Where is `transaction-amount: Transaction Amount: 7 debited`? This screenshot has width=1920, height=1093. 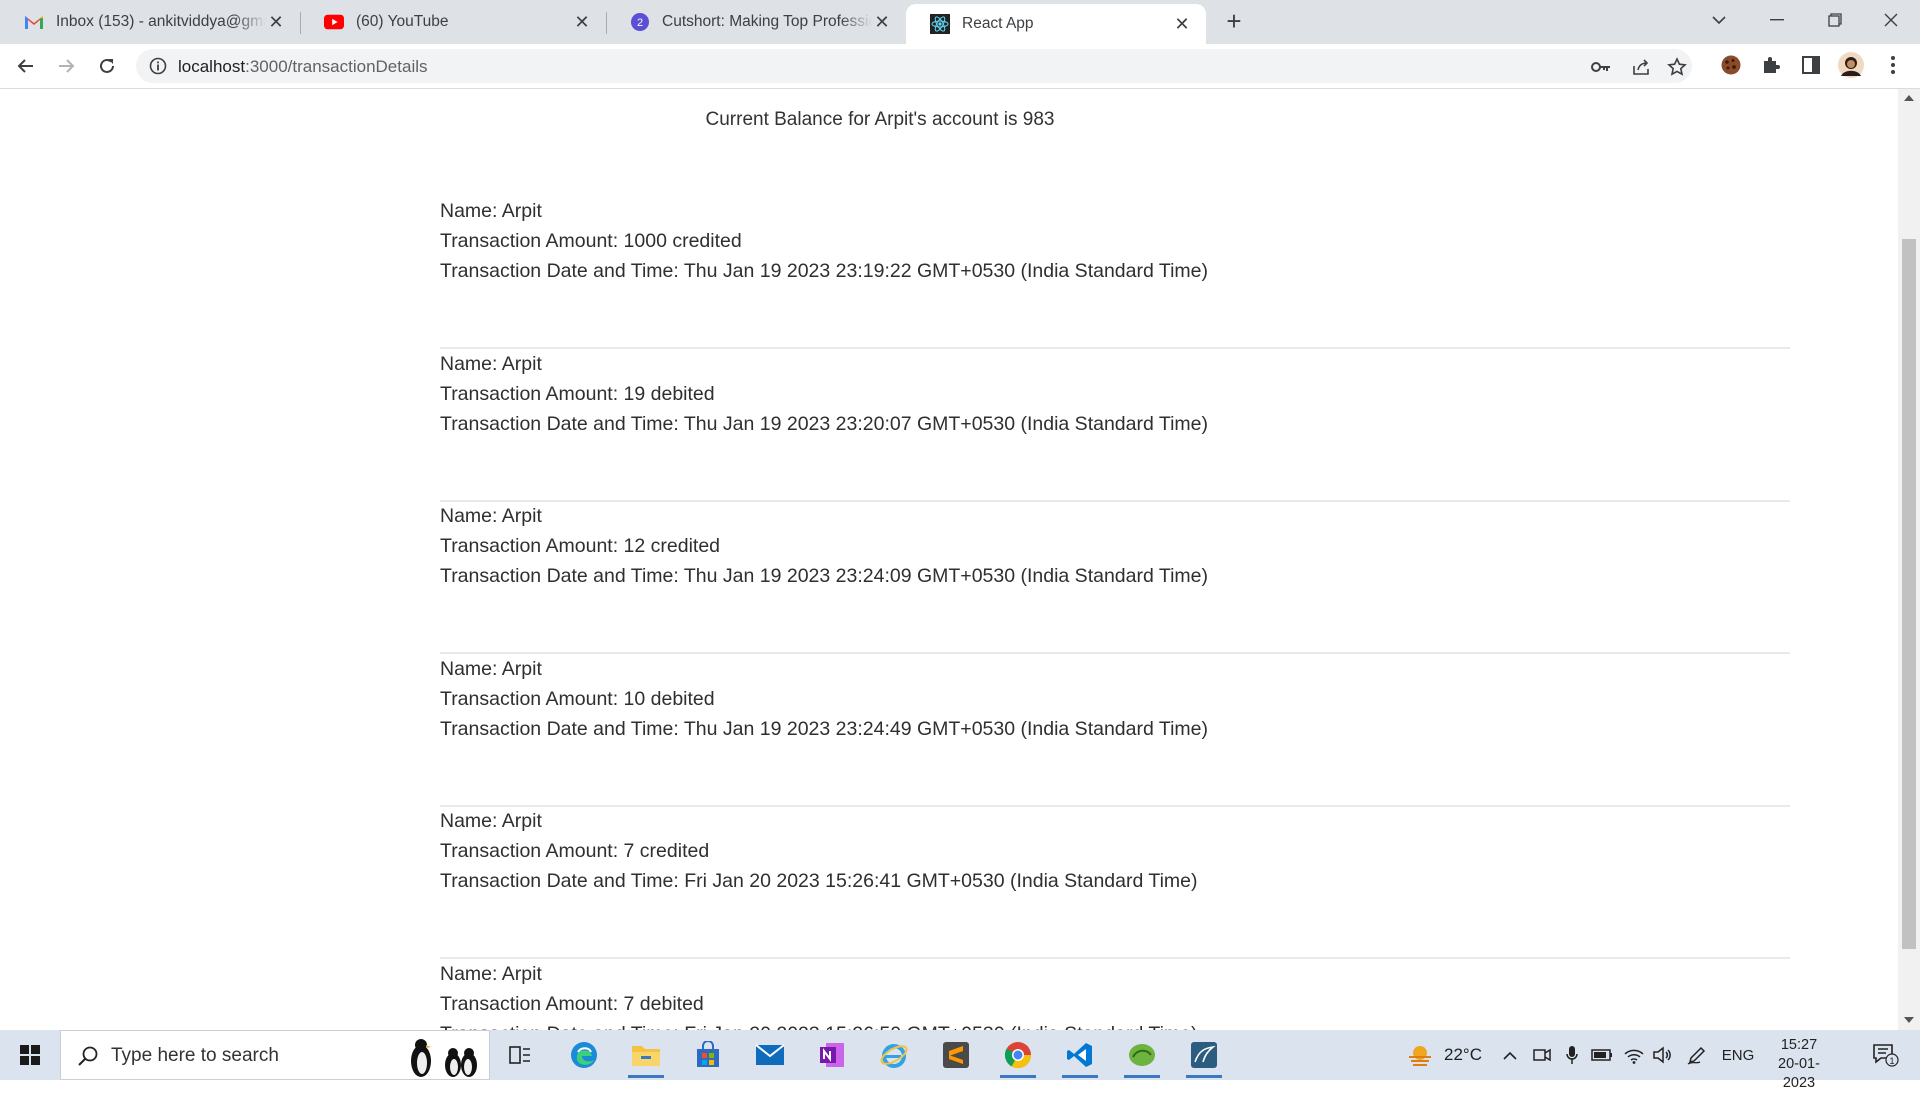 transaction-amount: Transaction Amount: 7 debited is located at coordinates (572, 1004).